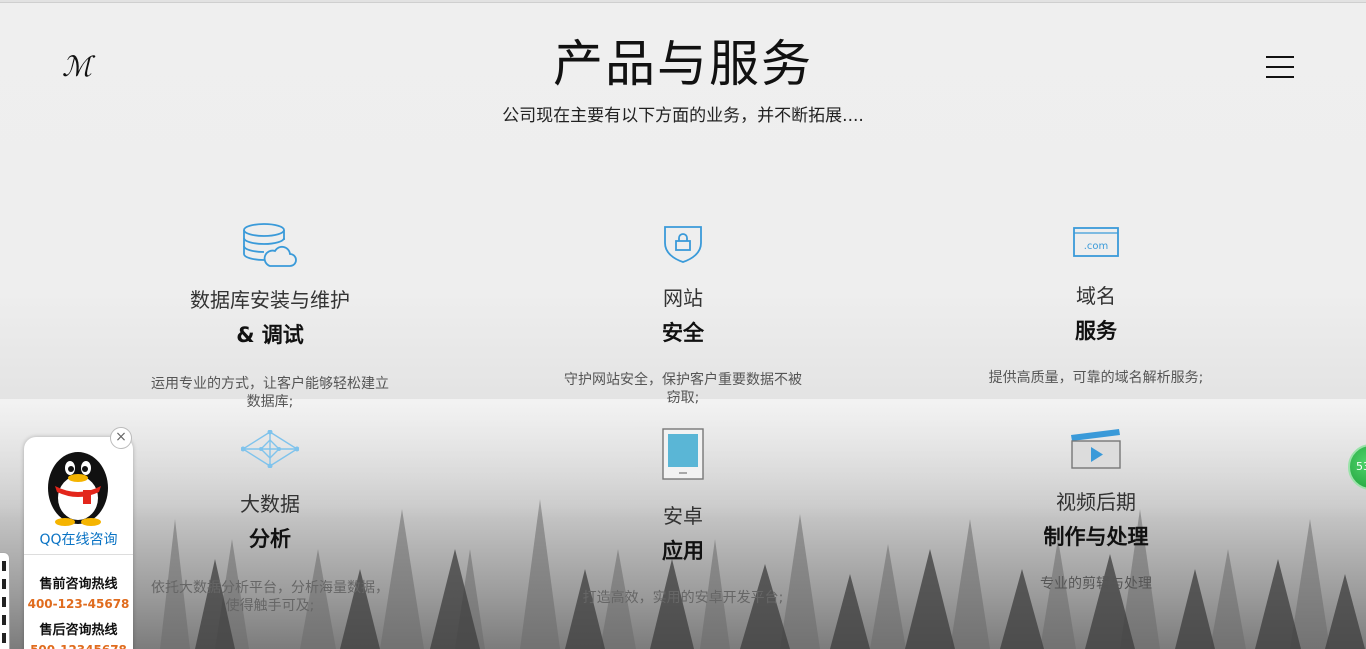 The width and height of the screenshot is (1366, 649). What do you see at coordinates (5, 600) in the screenshot?
I see `side-feedback-tab` at bounding box center [5, 600].